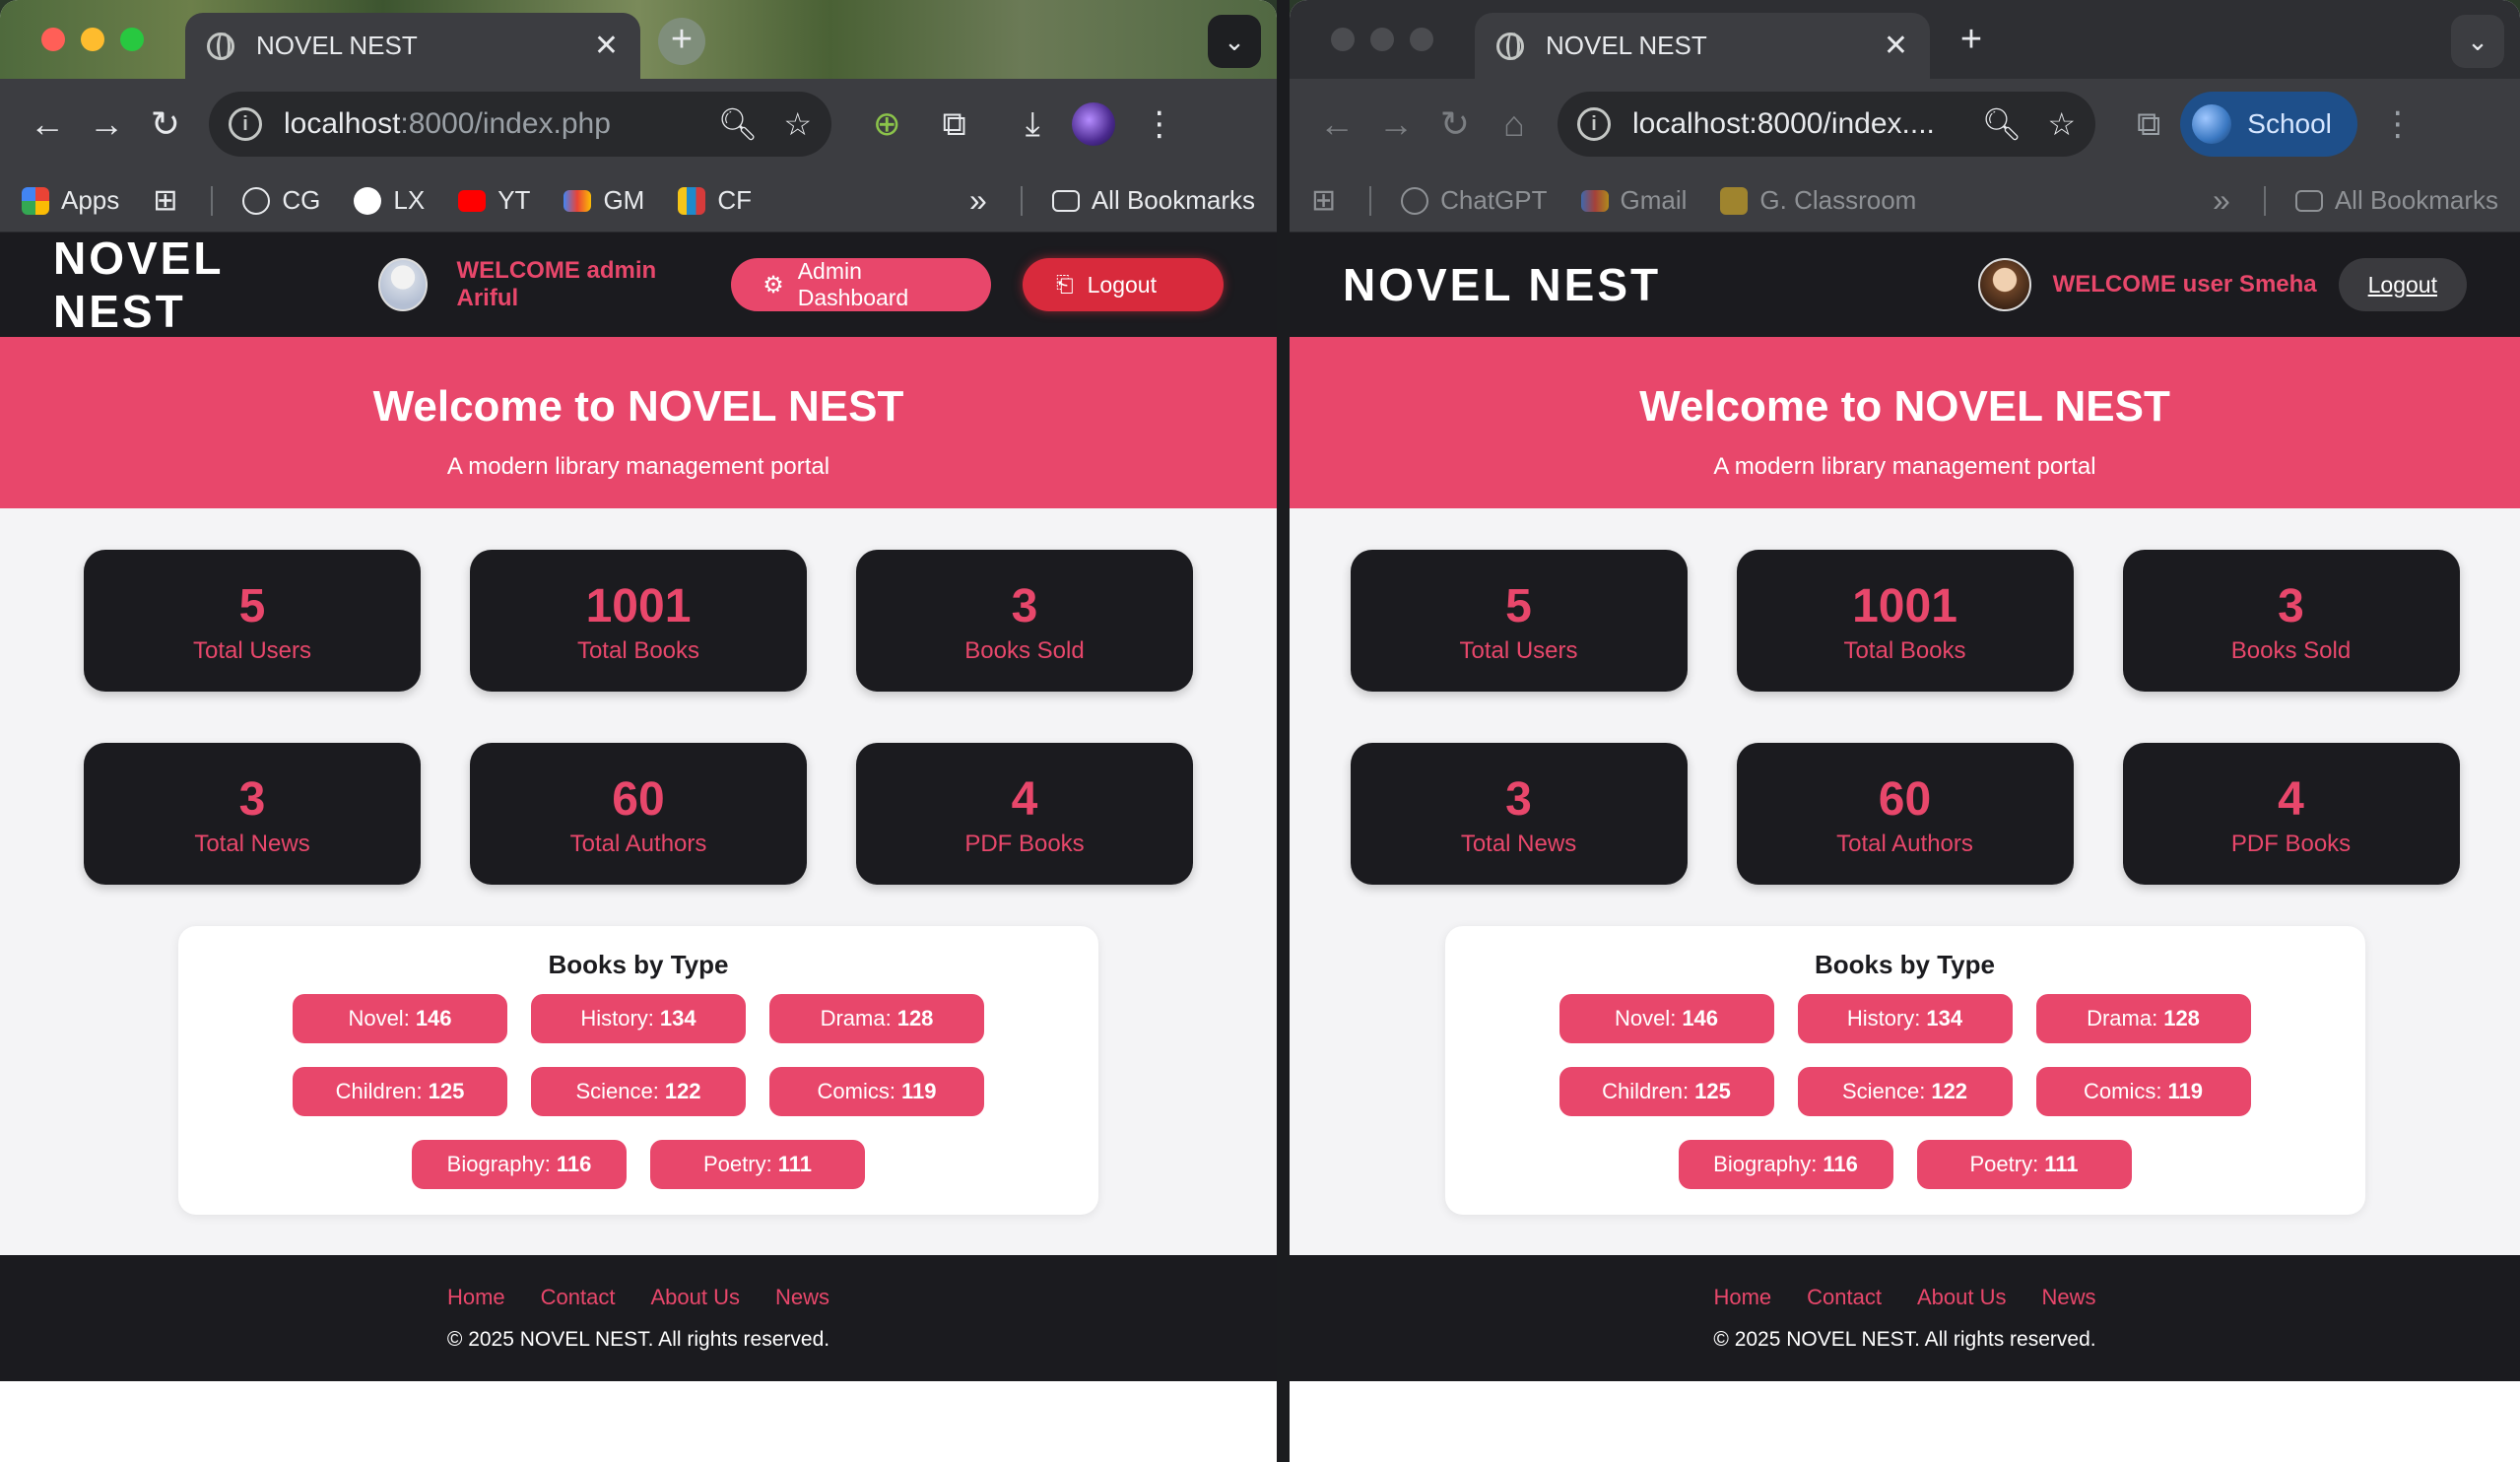 The width and height of the screenshot is (2520, 1462). What do you see at coordinates (494, 201) in the screenshot?
I see `bookmark-yt: YT` at bounding box center [494, 201].